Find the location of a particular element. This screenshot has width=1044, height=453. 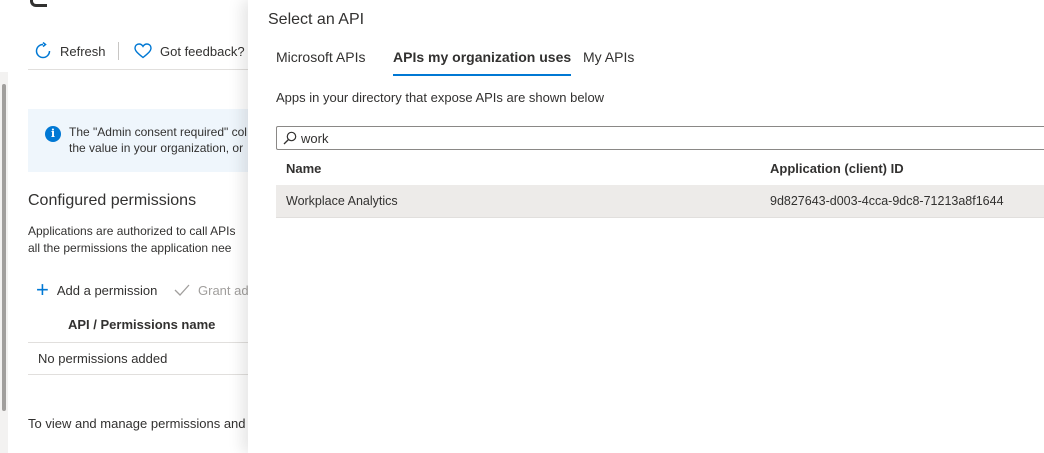

add-permission-button: + Add a permission is located at coordinates (97, 289).